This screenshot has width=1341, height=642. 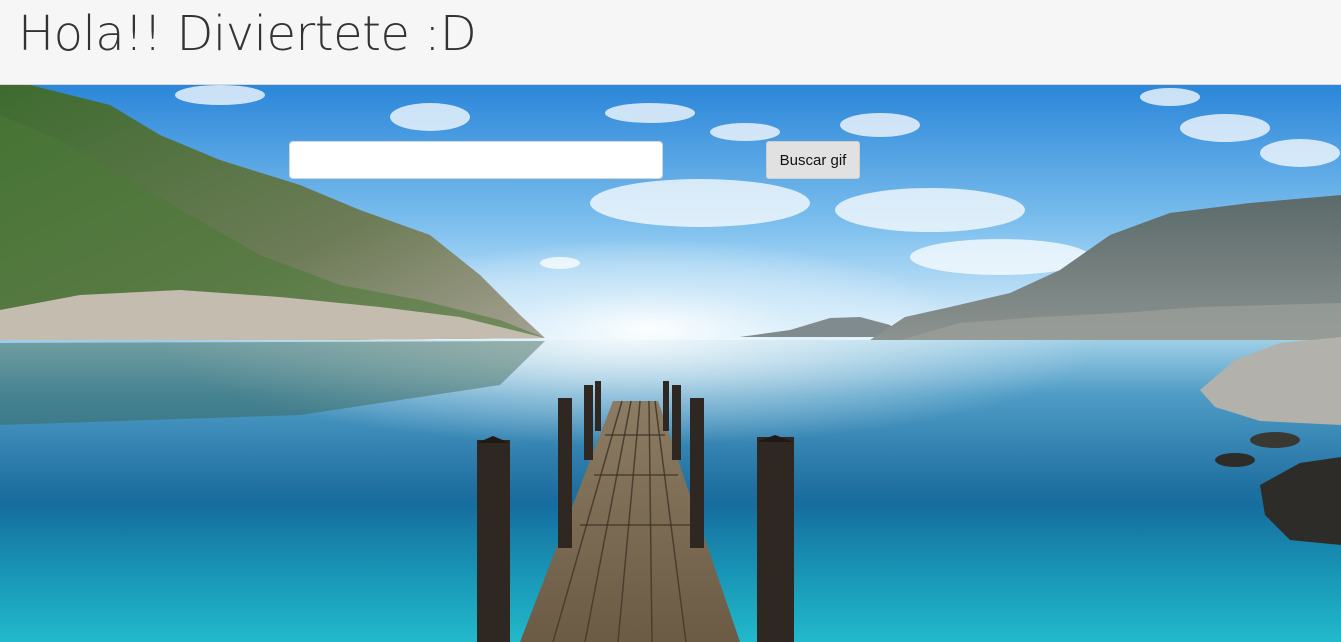 I want to click on search-input, so click(x=476, y=160).